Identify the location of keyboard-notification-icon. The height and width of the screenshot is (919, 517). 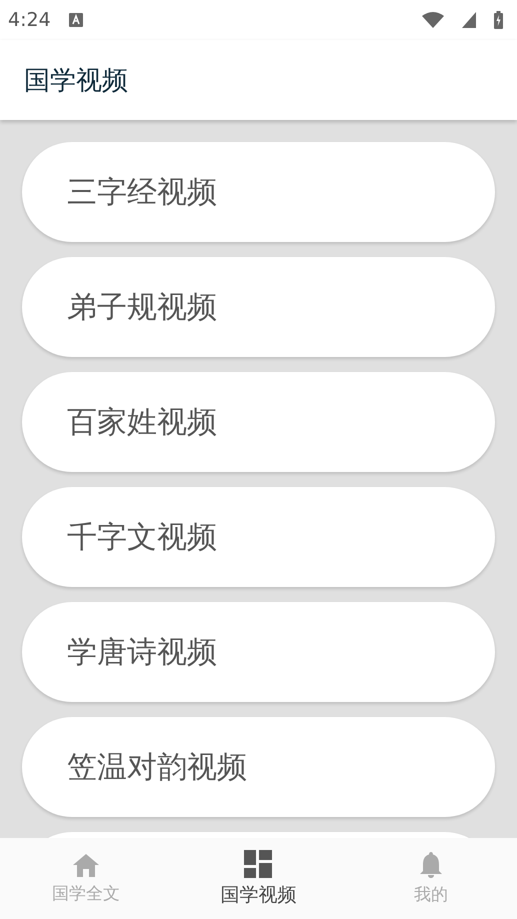
(75, 20).